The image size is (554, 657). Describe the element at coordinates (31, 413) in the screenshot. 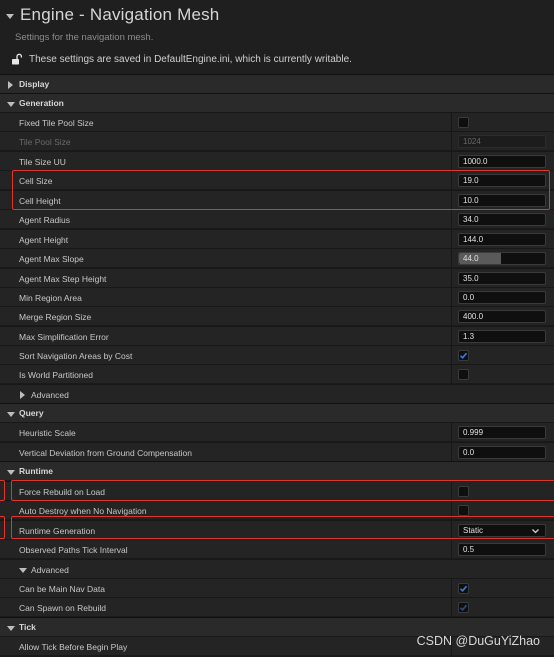

I see `section-label: Query` at that location.